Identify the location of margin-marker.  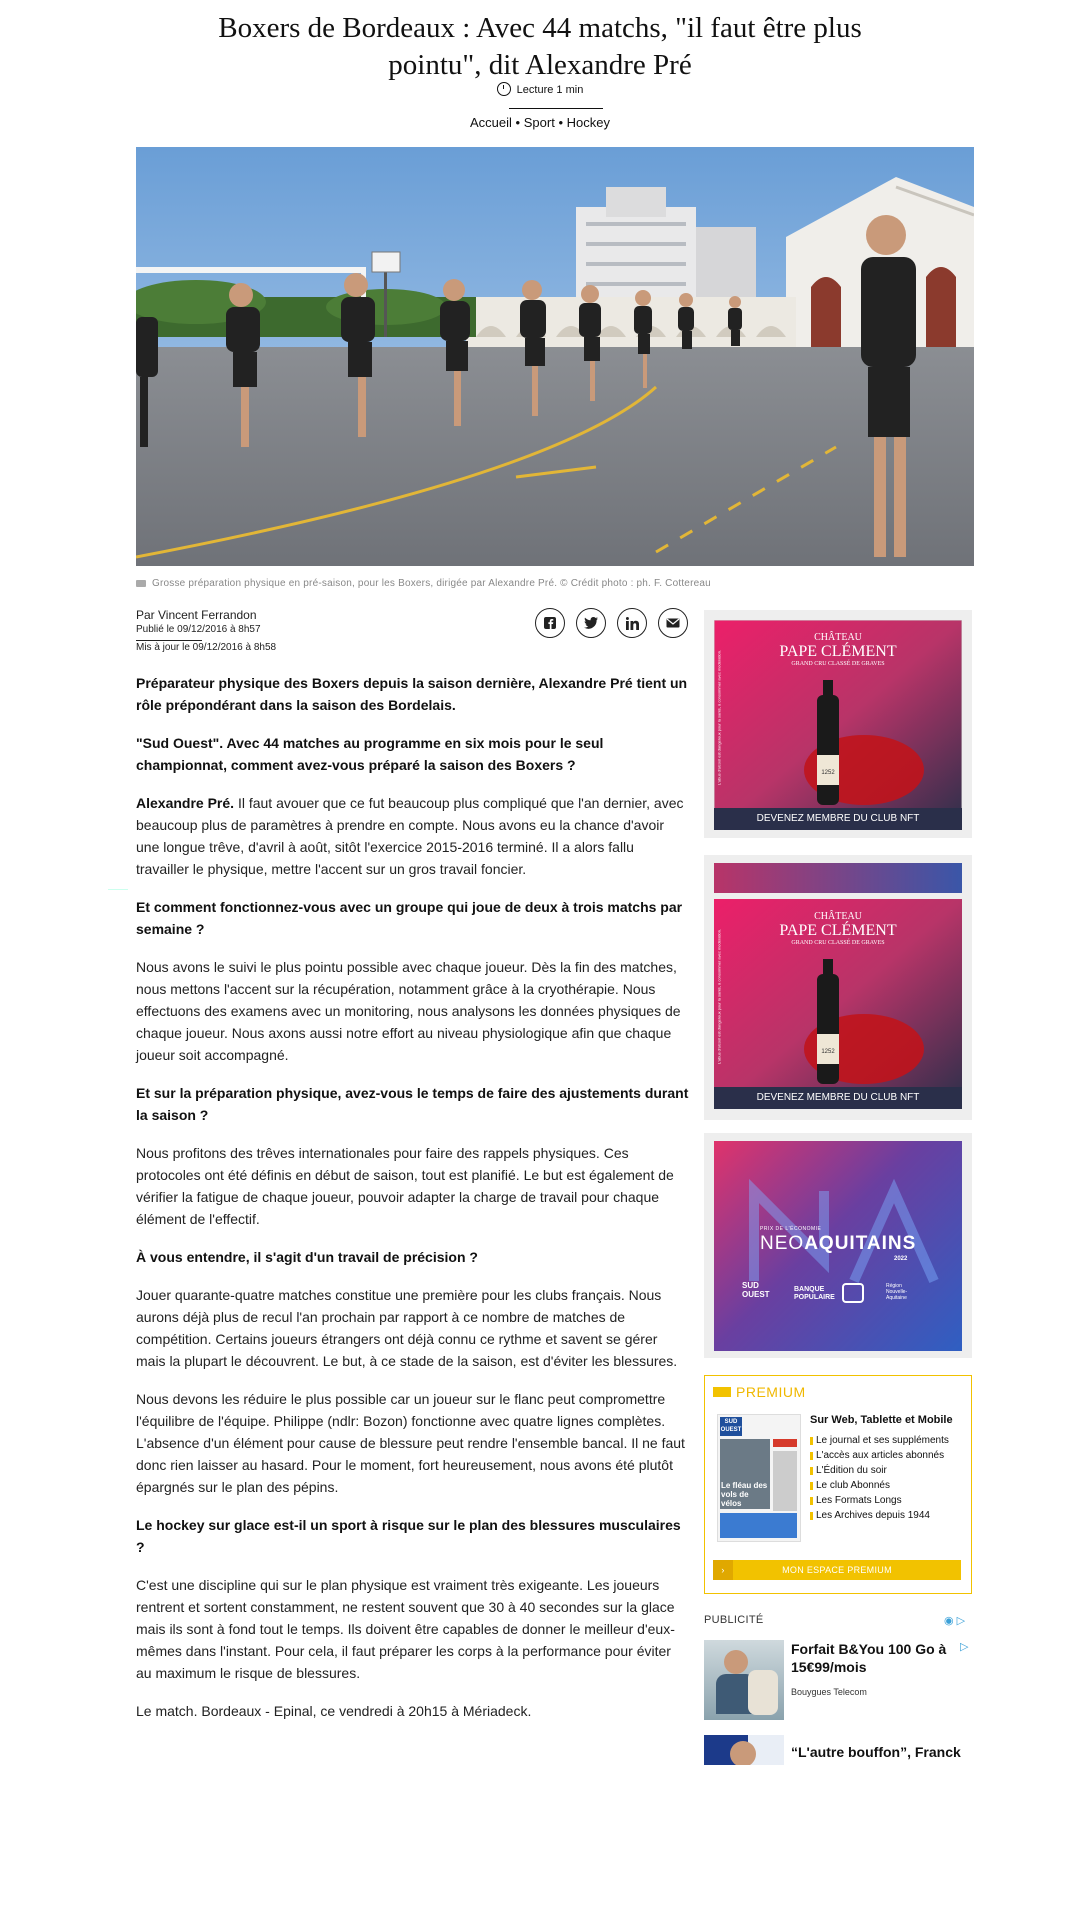
(118, 889).